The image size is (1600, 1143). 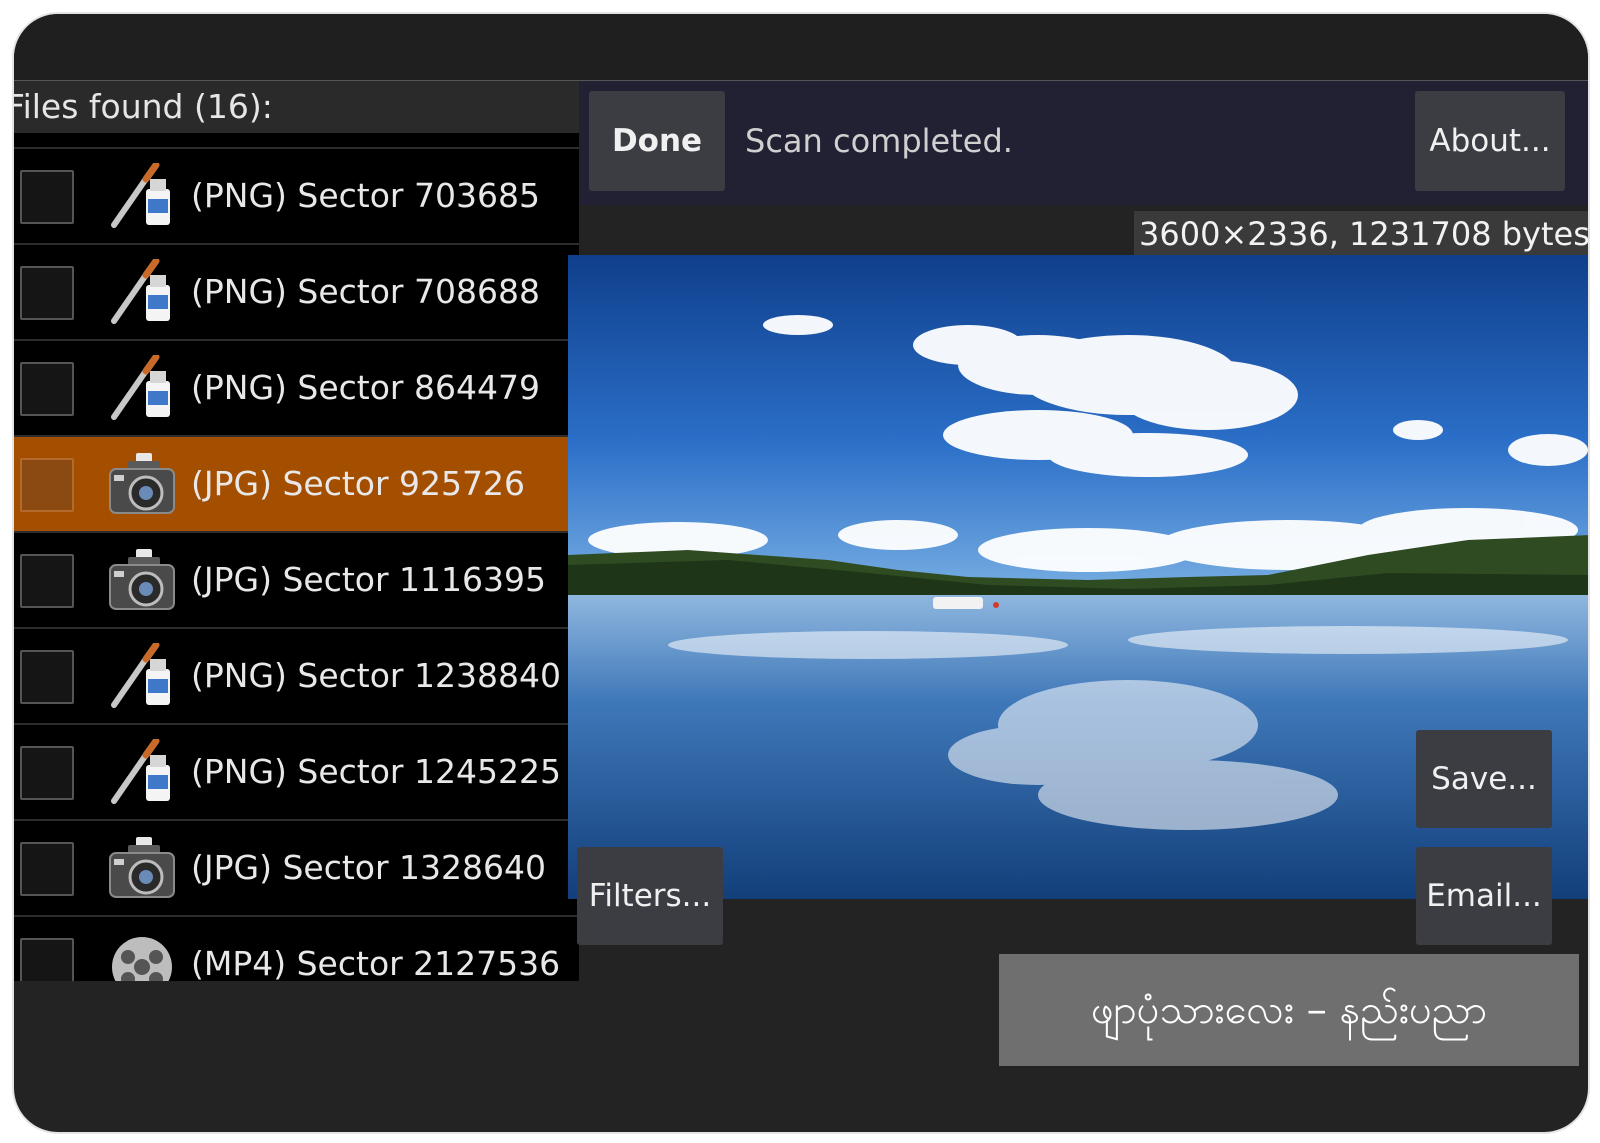 I want to click on file-label: (PNG) Sector 703685, so click(x=365, y=195).